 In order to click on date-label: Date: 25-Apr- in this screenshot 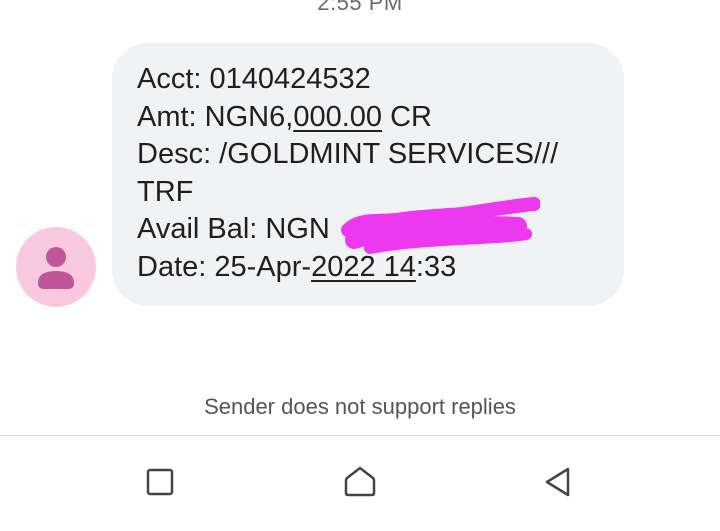, I will do `click(224, 266)`.